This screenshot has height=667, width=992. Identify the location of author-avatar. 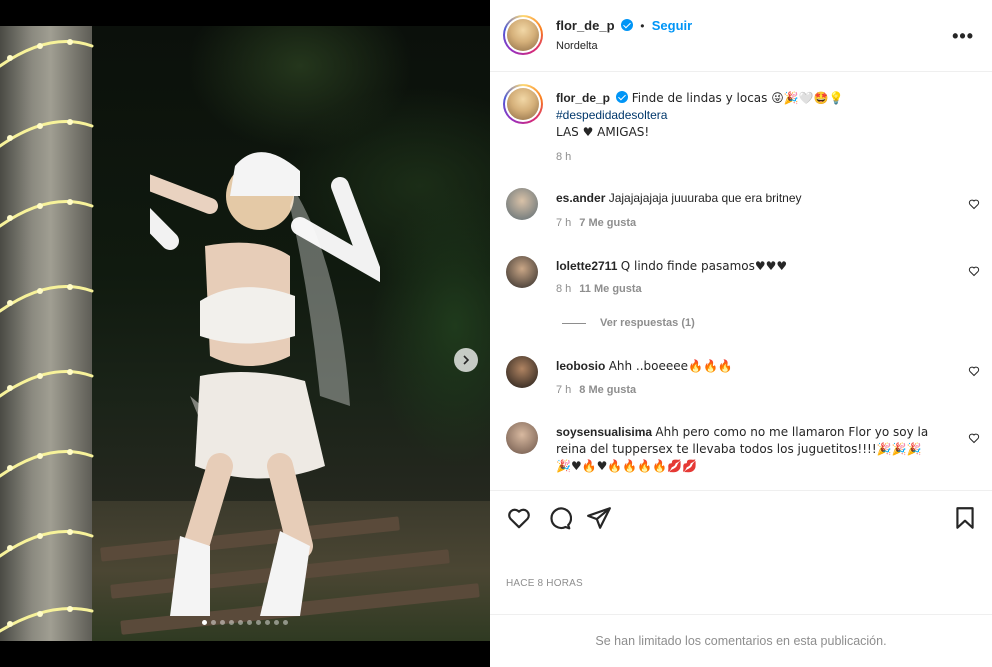
(523, 35).